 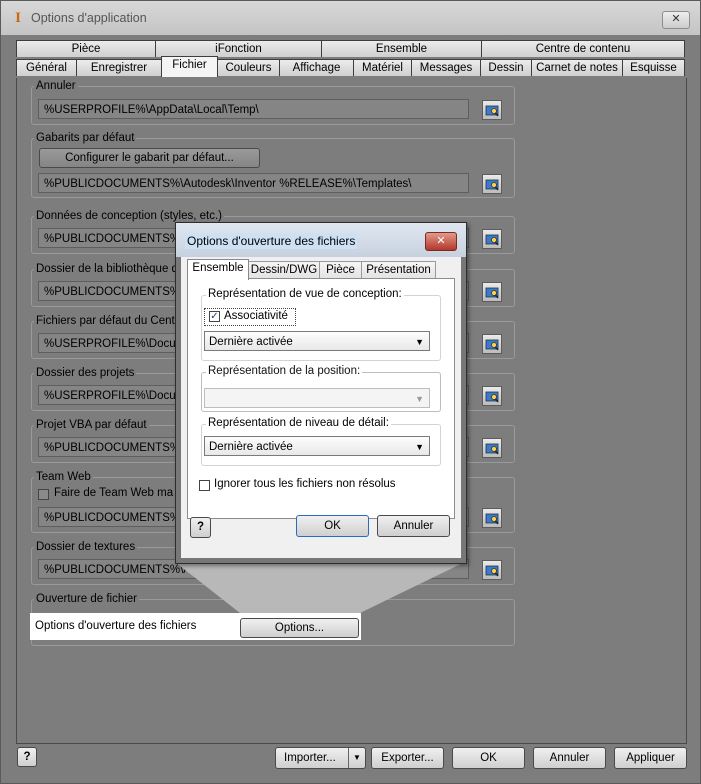 What do you see at coordinates (398, 270) in the screenshot?
I see `dtab-presentation: Présentation` at bounding box center [398, 270].